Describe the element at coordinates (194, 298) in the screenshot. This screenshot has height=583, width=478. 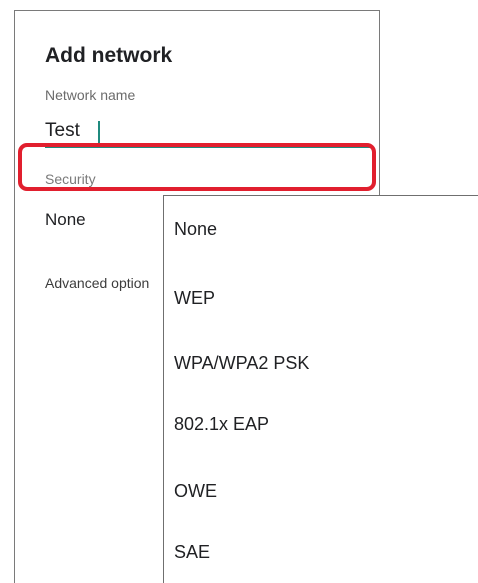
I see `security-option-wep: WEP` at that location.